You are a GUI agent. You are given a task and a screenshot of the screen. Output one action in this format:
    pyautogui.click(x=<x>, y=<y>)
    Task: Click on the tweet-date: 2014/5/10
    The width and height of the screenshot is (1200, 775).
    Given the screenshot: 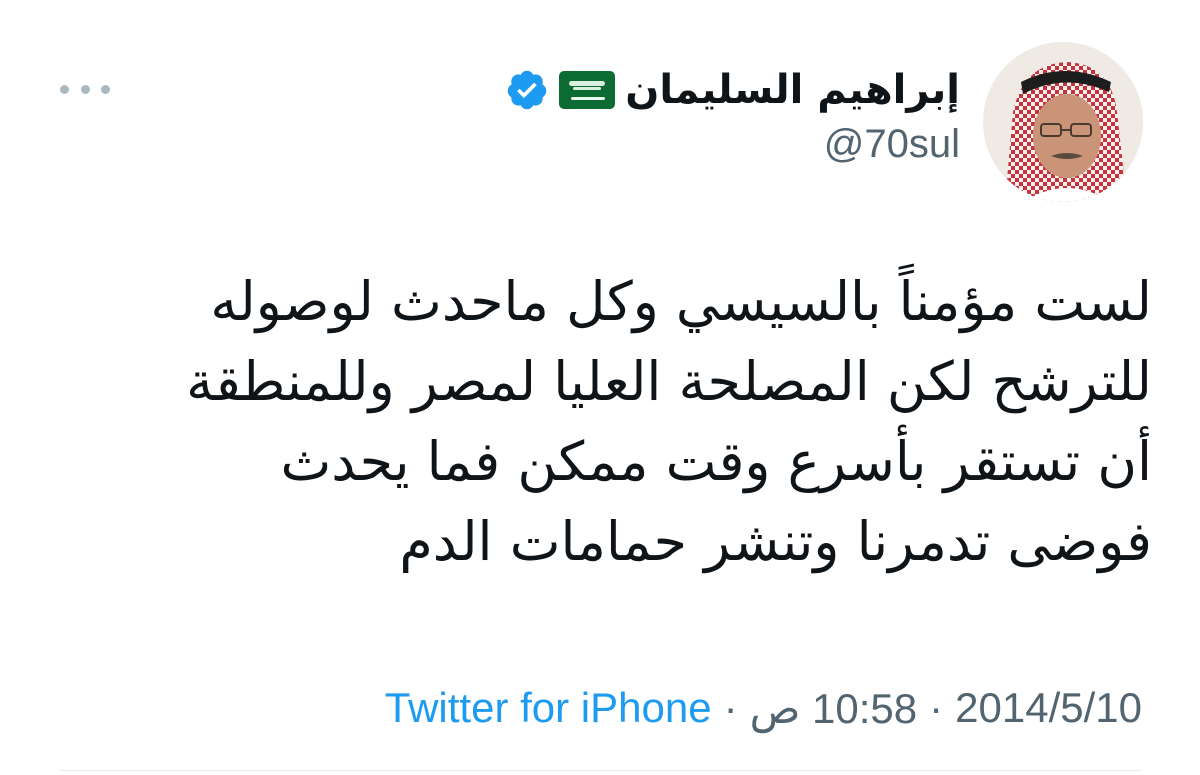 What is the action you would take?
    pyautogui.click(x=1048, y=708)
    